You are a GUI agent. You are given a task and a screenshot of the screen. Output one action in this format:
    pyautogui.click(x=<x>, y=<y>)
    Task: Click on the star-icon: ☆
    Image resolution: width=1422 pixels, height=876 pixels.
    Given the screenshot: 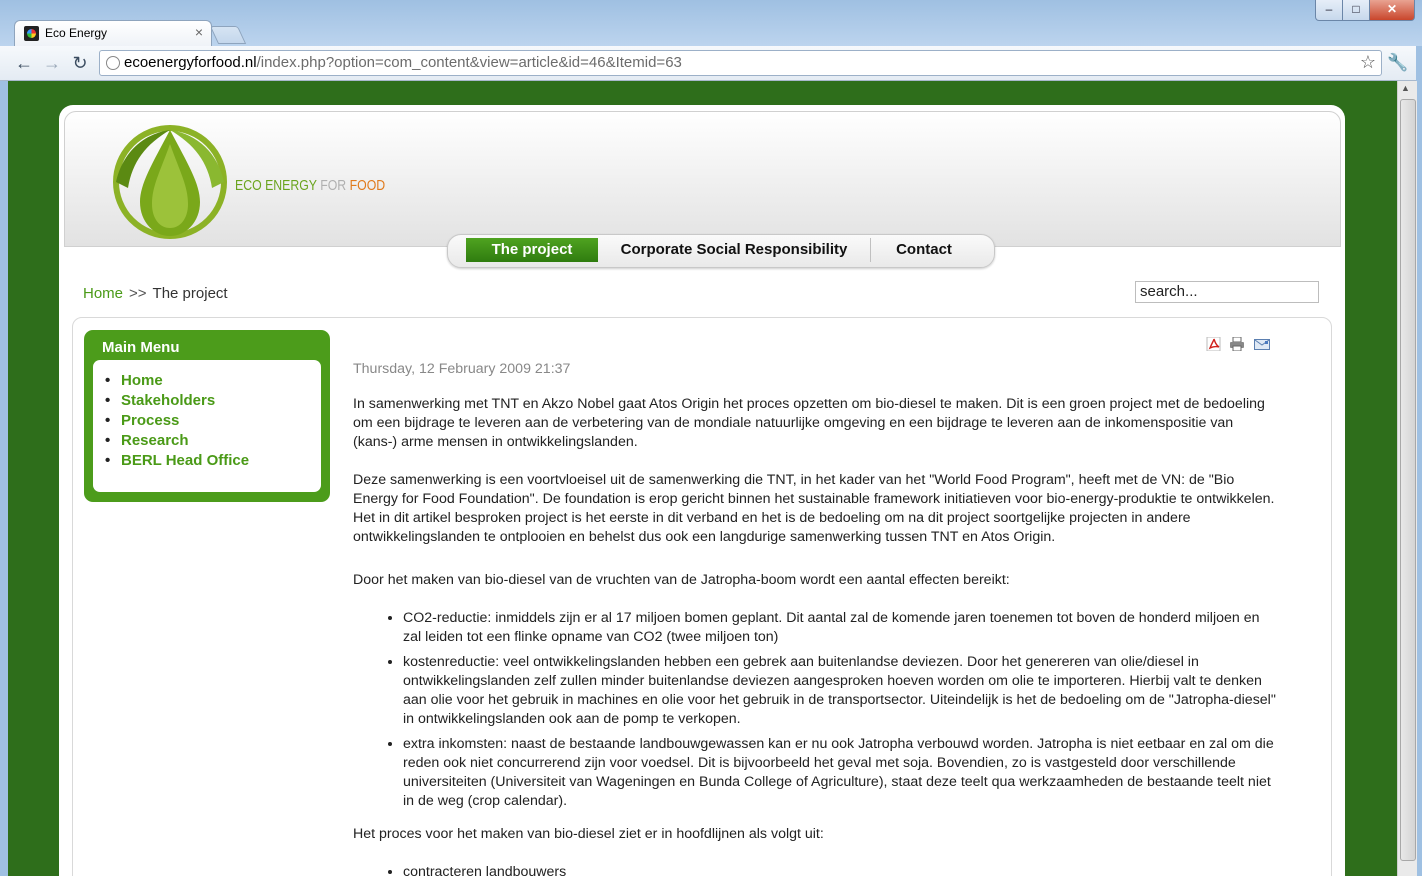 What is the action you would take?
    pyautogui.click(x=1368, y=62)
    